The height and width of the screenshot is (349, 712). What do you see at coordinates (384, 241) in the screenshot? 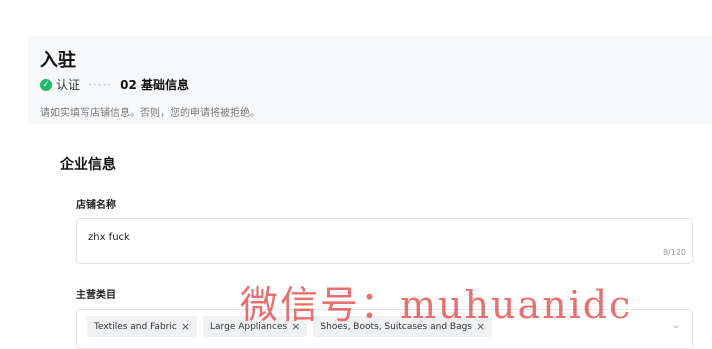
I see `store-name-input: zhx fuck 8/120` at bounding box center [384, 241].